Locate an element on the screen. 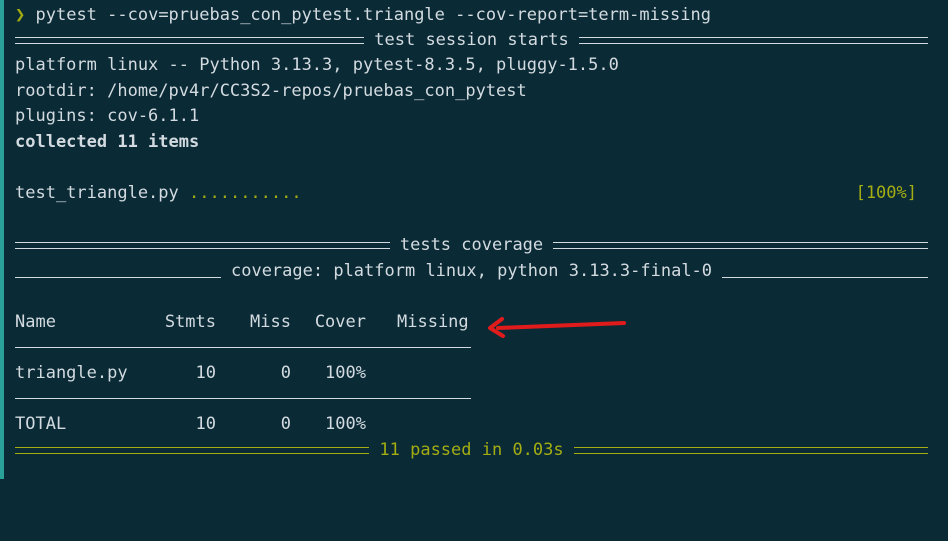  prompt-chevron-icon: ❯ is located at coordinates (20, 15).